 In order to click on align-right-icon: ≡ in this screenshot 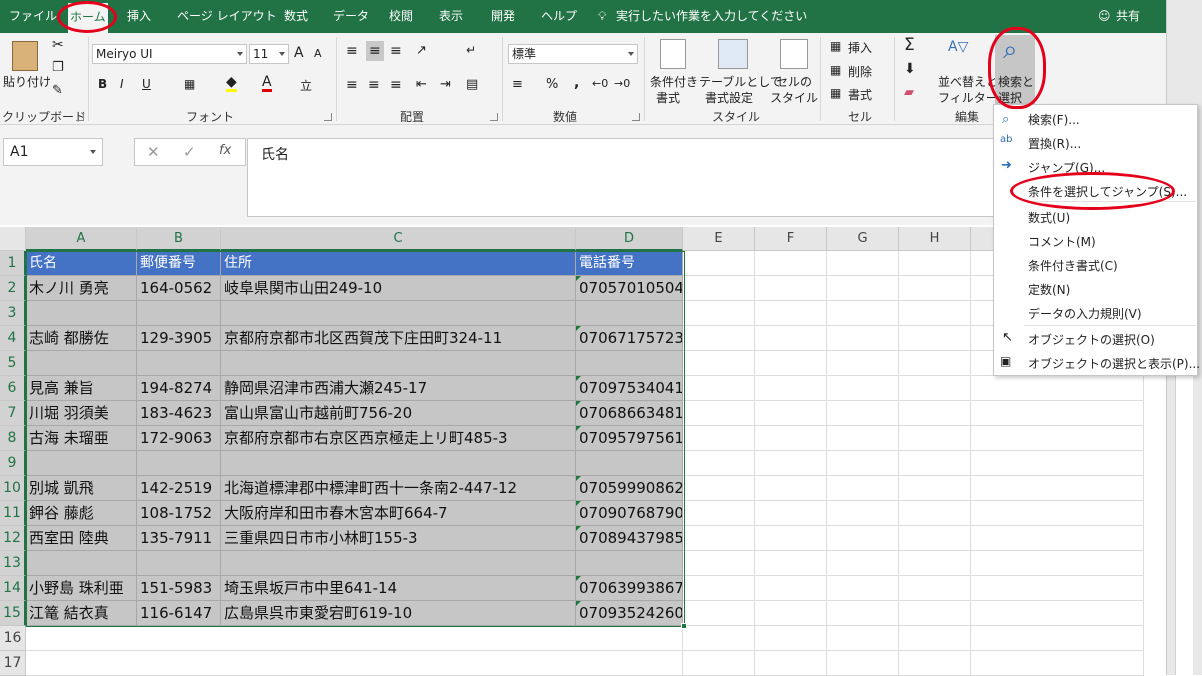, I will do `click(396, 85)`.